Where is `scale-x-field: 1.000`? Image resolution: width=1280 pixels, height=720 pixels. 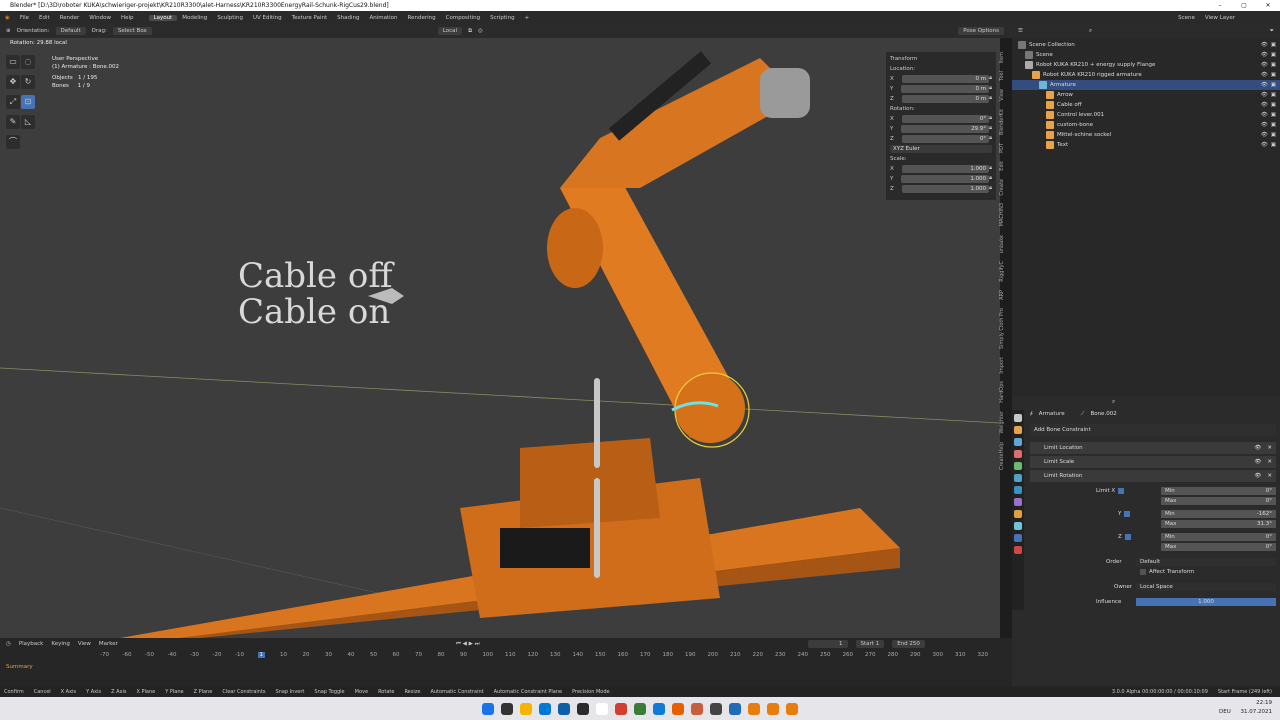 scale-x-field: 1.000 is located at coordinates (945, 168).